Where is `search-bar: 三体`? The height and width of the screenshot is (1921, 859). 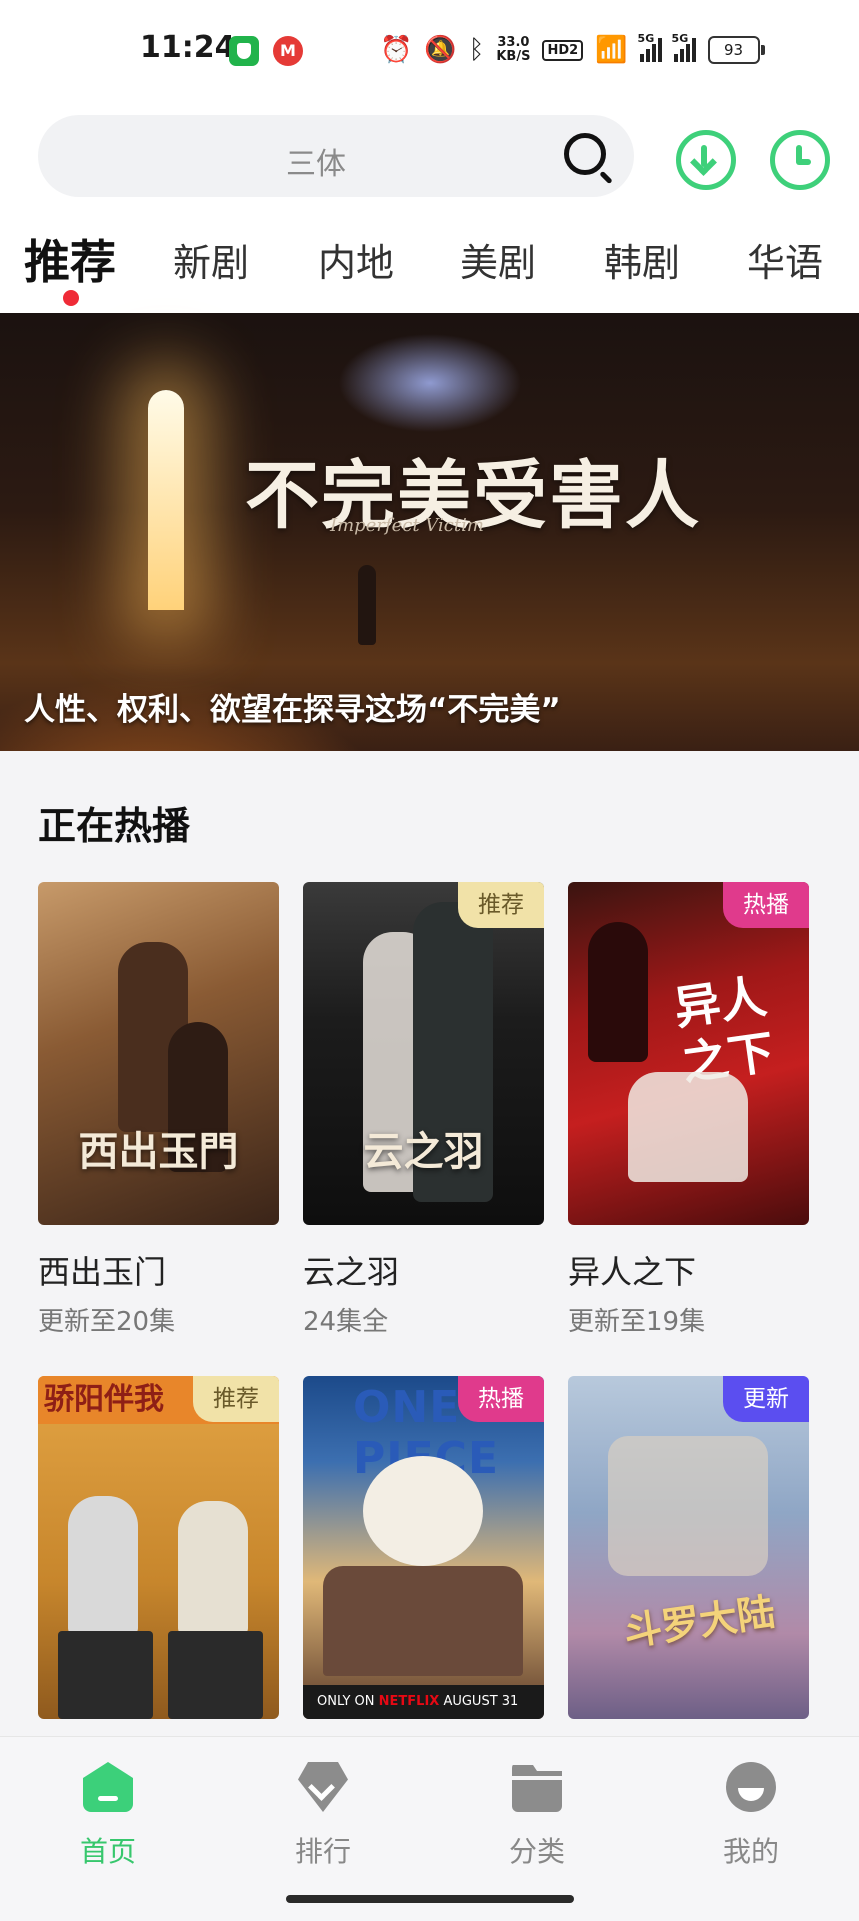
search-bar: 三体 is located at coordinates (336, 156).